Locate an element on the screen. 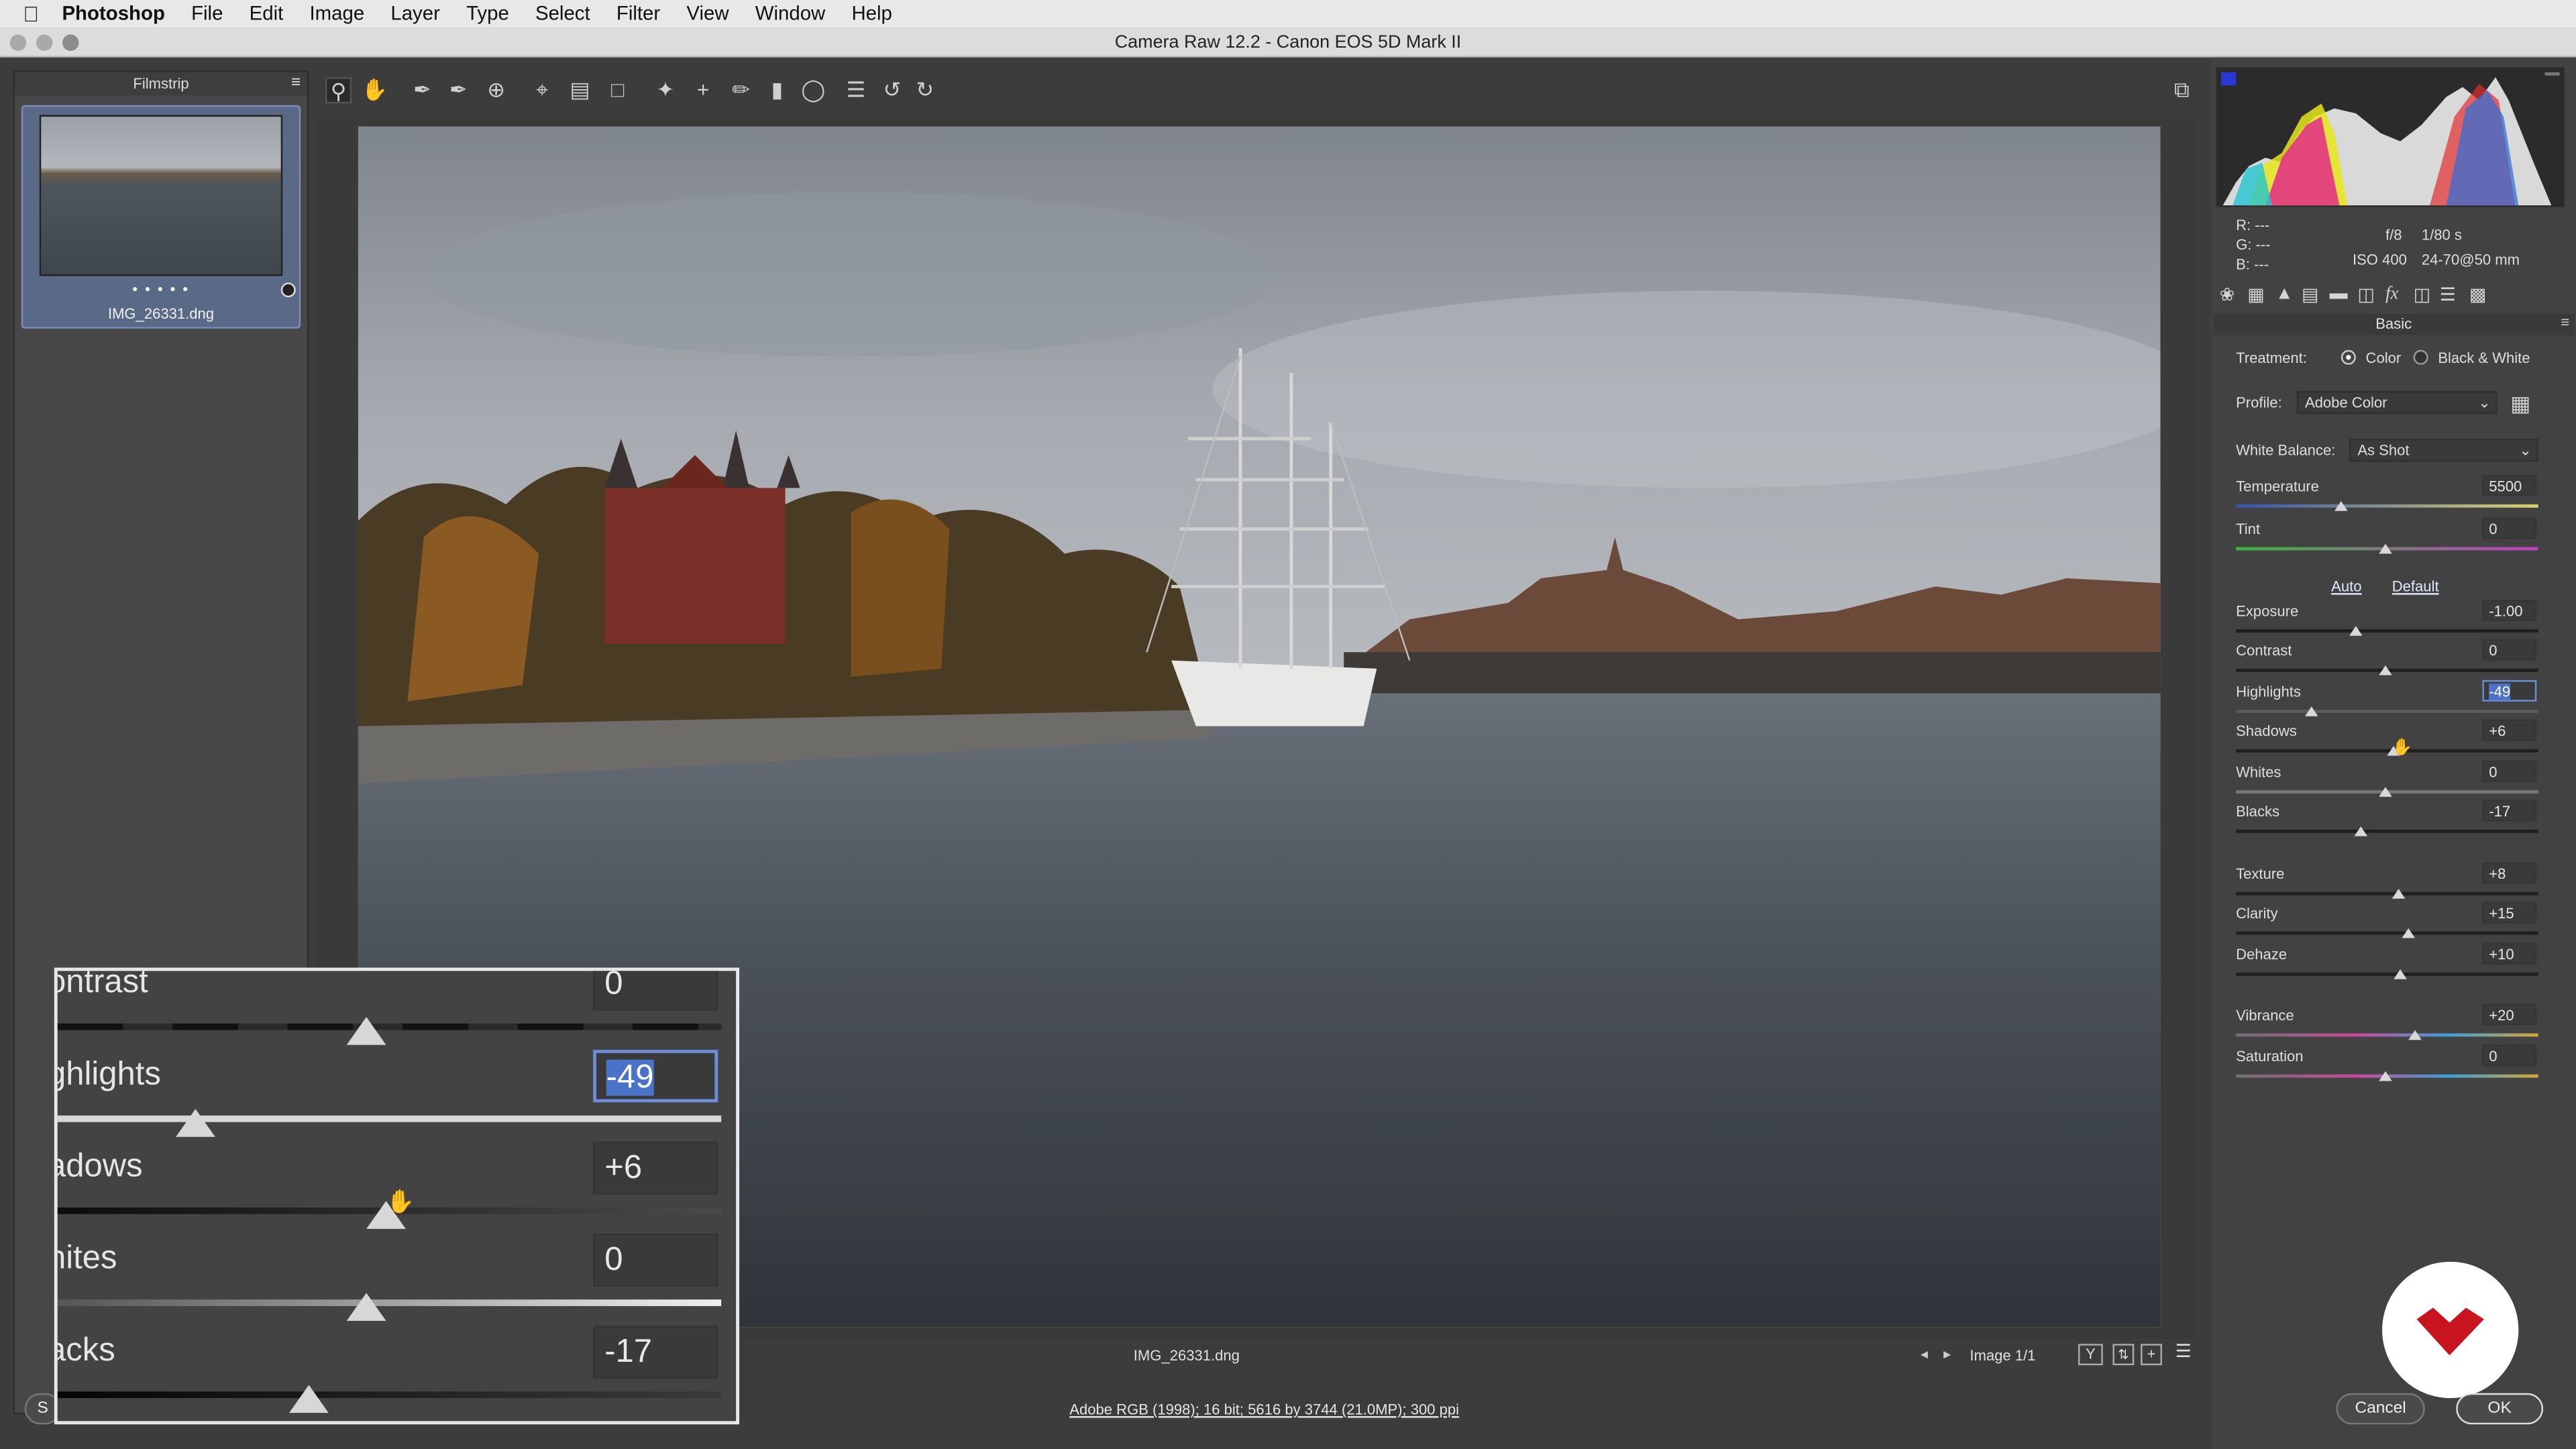 This screenshot has height=1449, width=2576. menu-view: View is located at coordinates (708, 14).